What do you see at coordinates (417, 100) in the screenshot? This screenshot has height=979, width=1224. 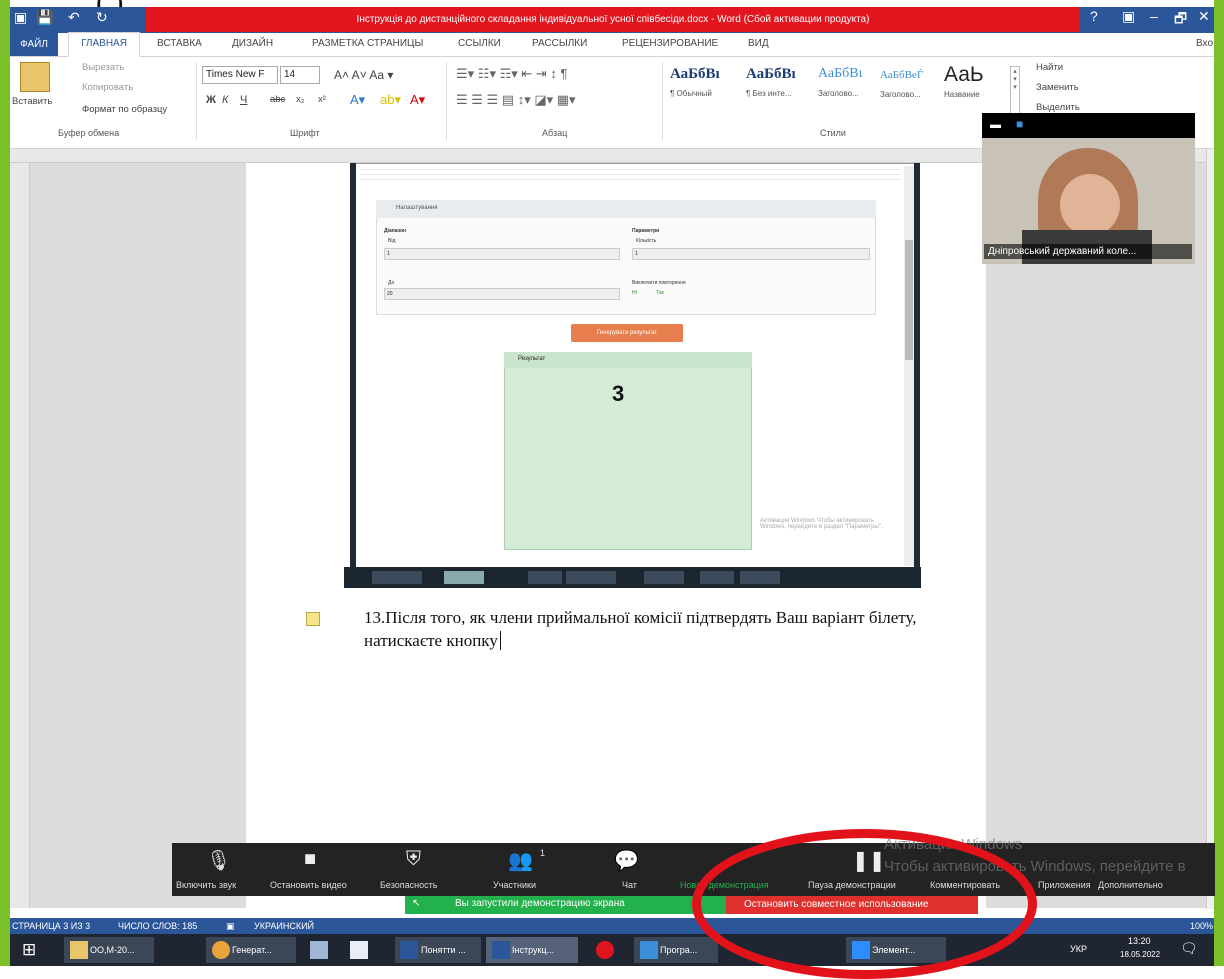 I see `font-color-icon: A▾` at bounding box center [417, 100].